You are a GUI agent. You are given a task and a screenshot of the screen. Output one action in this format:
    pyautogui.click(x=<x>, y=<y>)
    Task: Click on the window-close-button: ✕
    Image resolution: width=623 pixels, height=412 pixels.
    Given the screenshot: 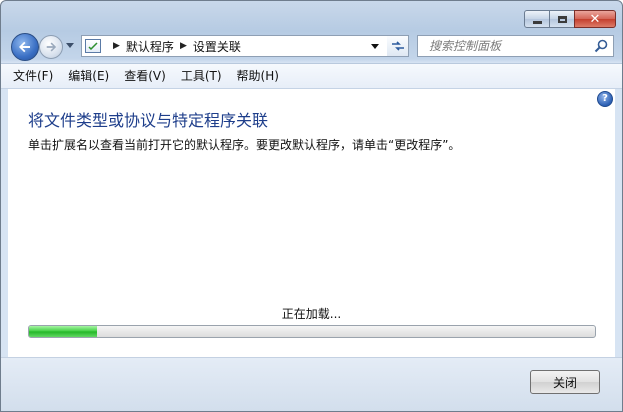 What is the action you would take?
    pyautogui.click(x=595, y=19)
    